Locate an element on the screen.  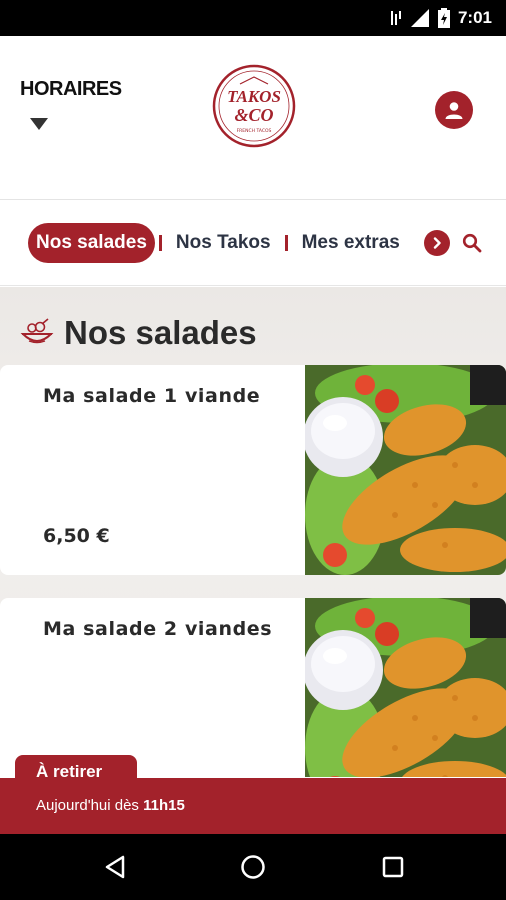
scroll-tabs-button is located at coordinates (437, 243).